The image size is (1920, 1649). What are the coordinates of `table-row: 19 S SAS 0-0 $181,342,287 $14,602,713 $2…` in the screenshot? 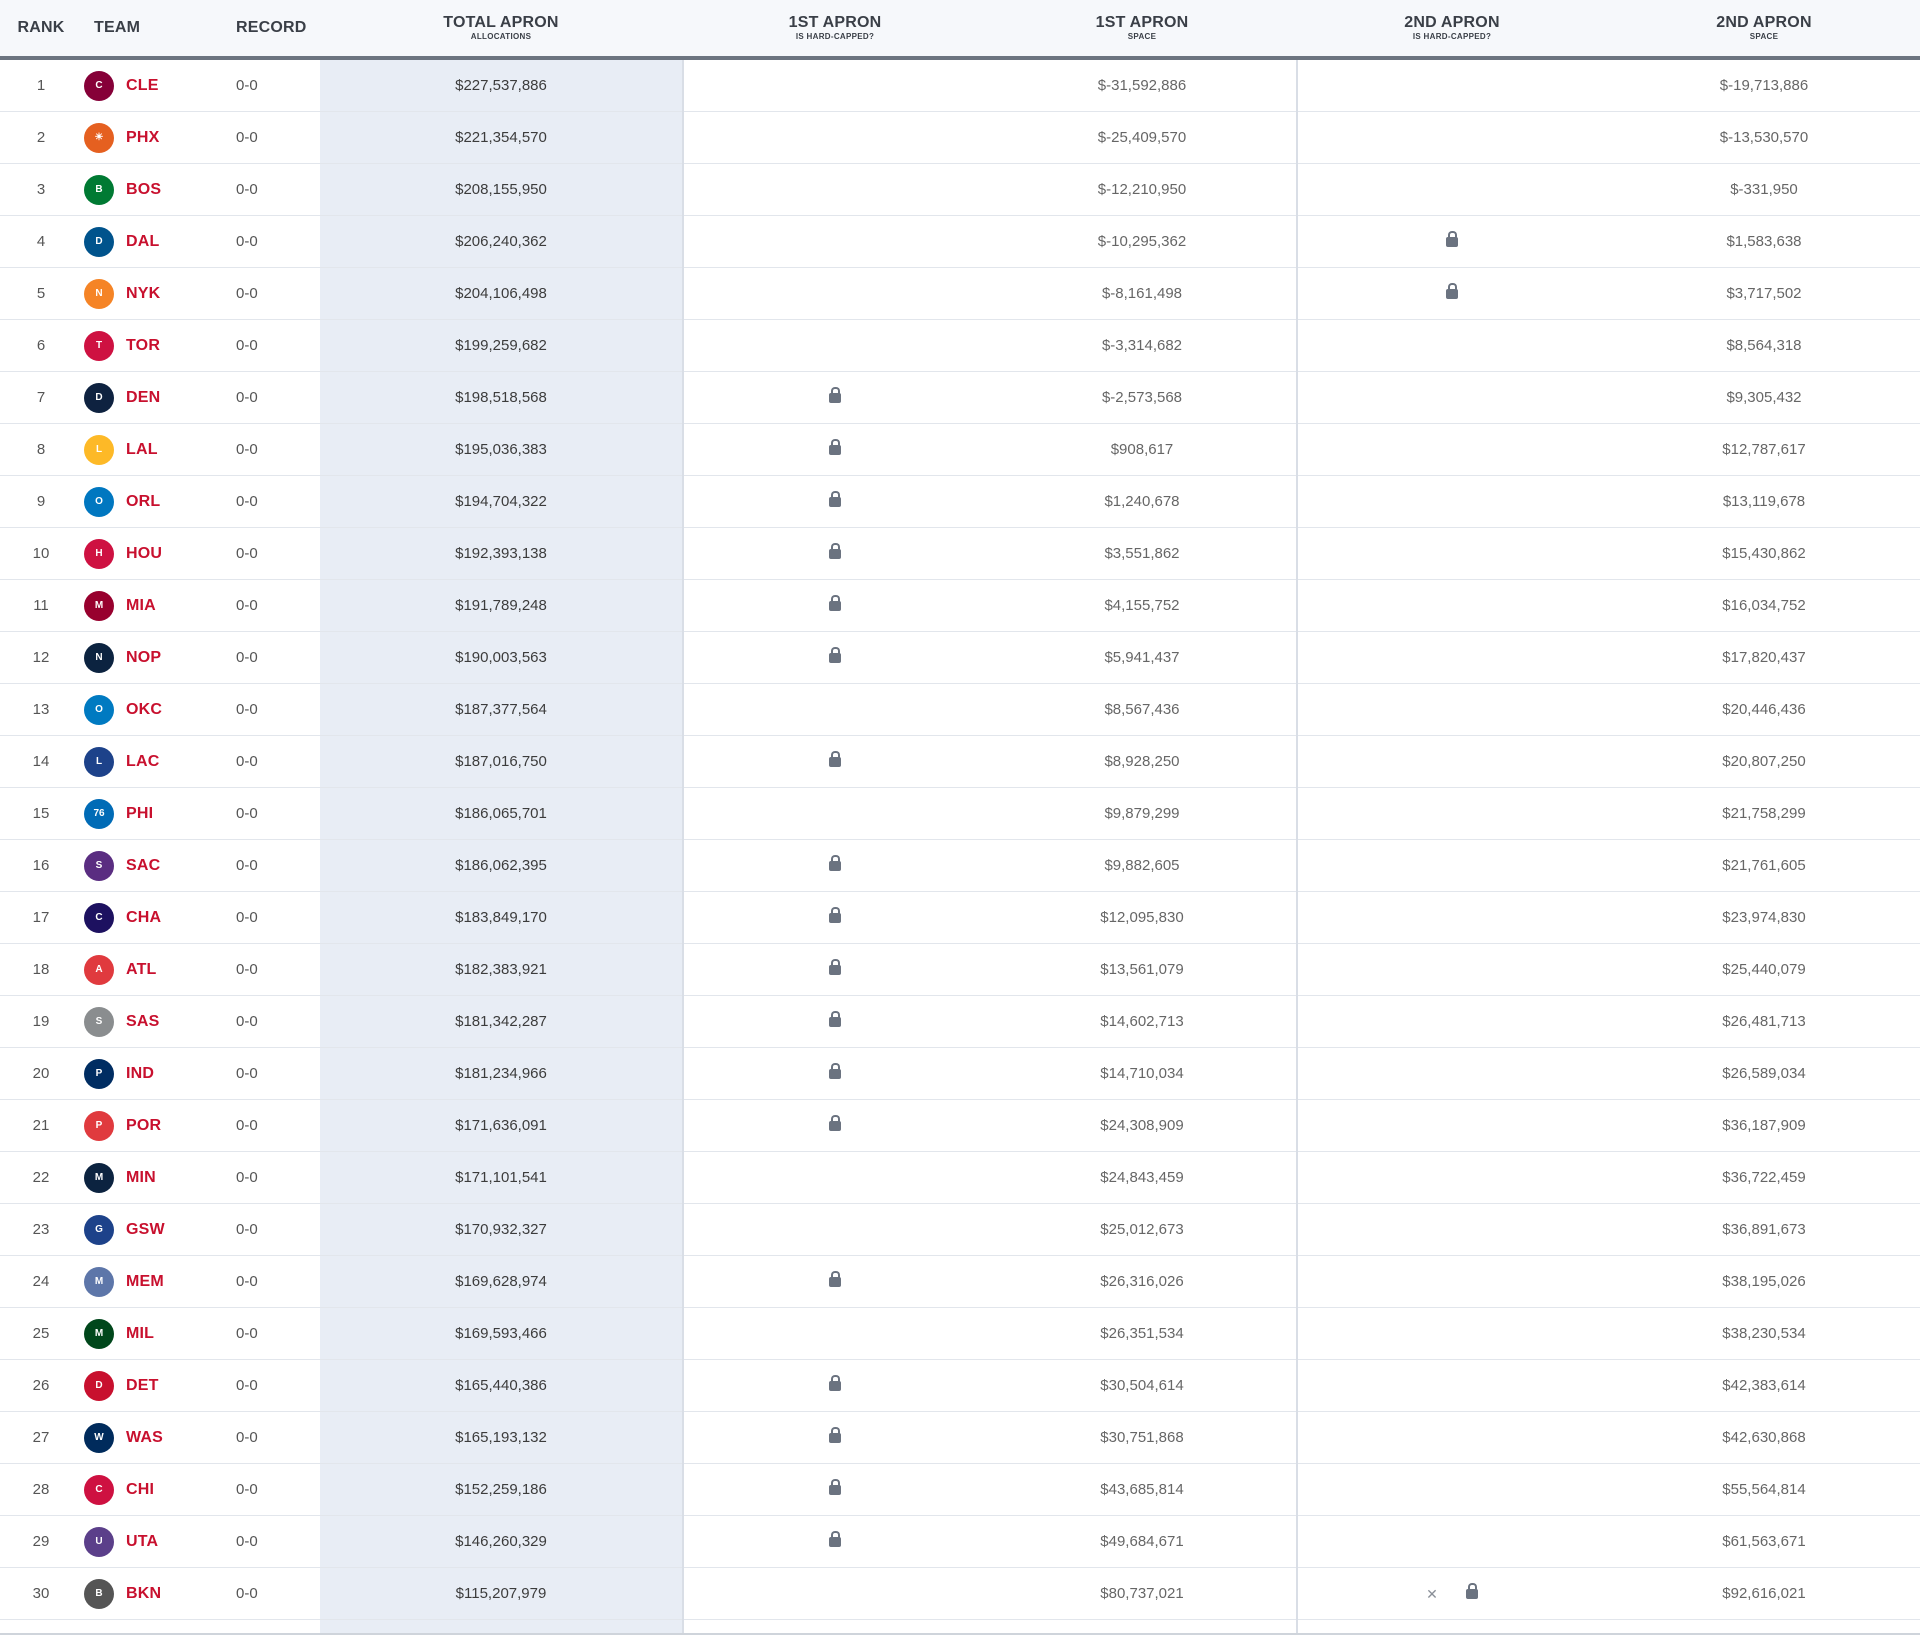 It's located at (960, 1021).